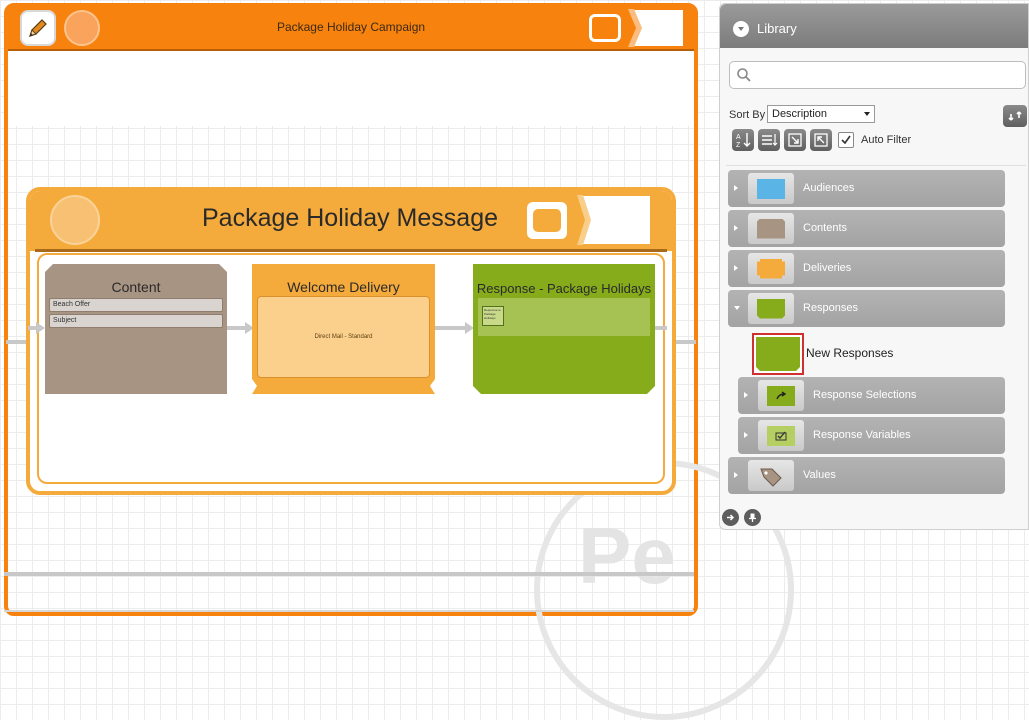  I want to click on library-item-label: Audiences, so click(829, 188).